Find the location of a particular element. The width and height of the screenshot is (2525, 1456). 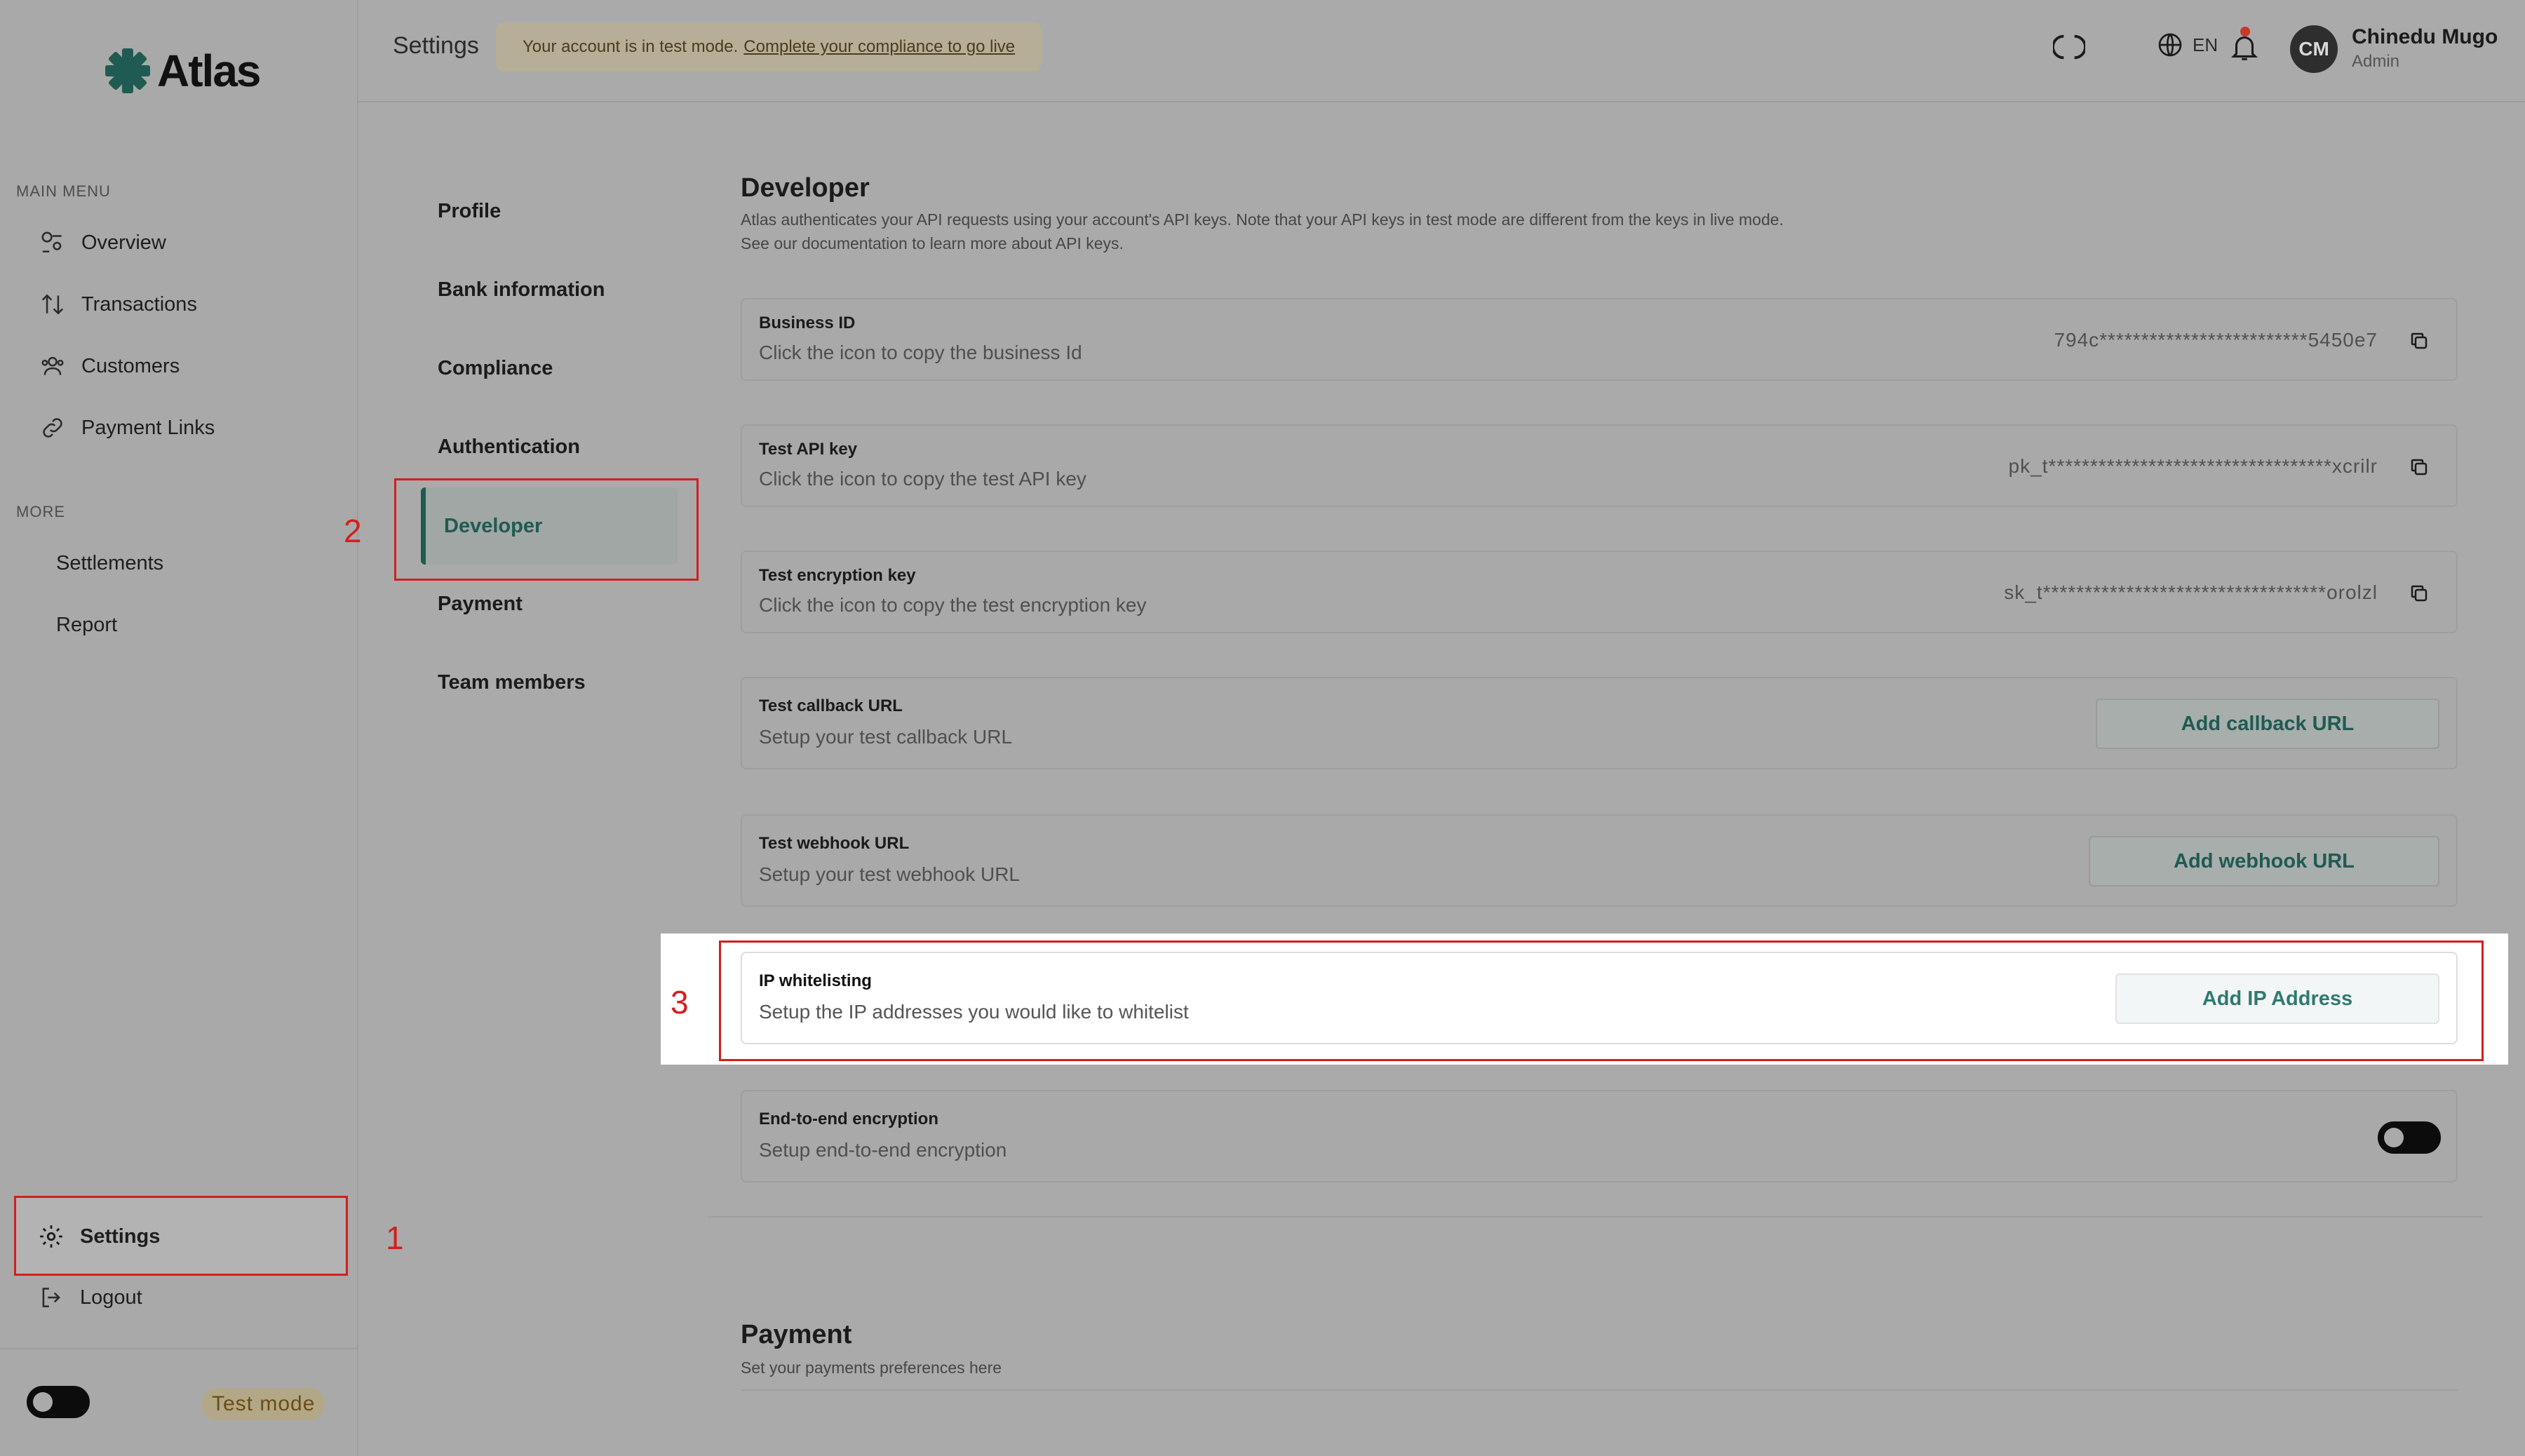

sidebar-divider is located at coordinates (179, 1348).